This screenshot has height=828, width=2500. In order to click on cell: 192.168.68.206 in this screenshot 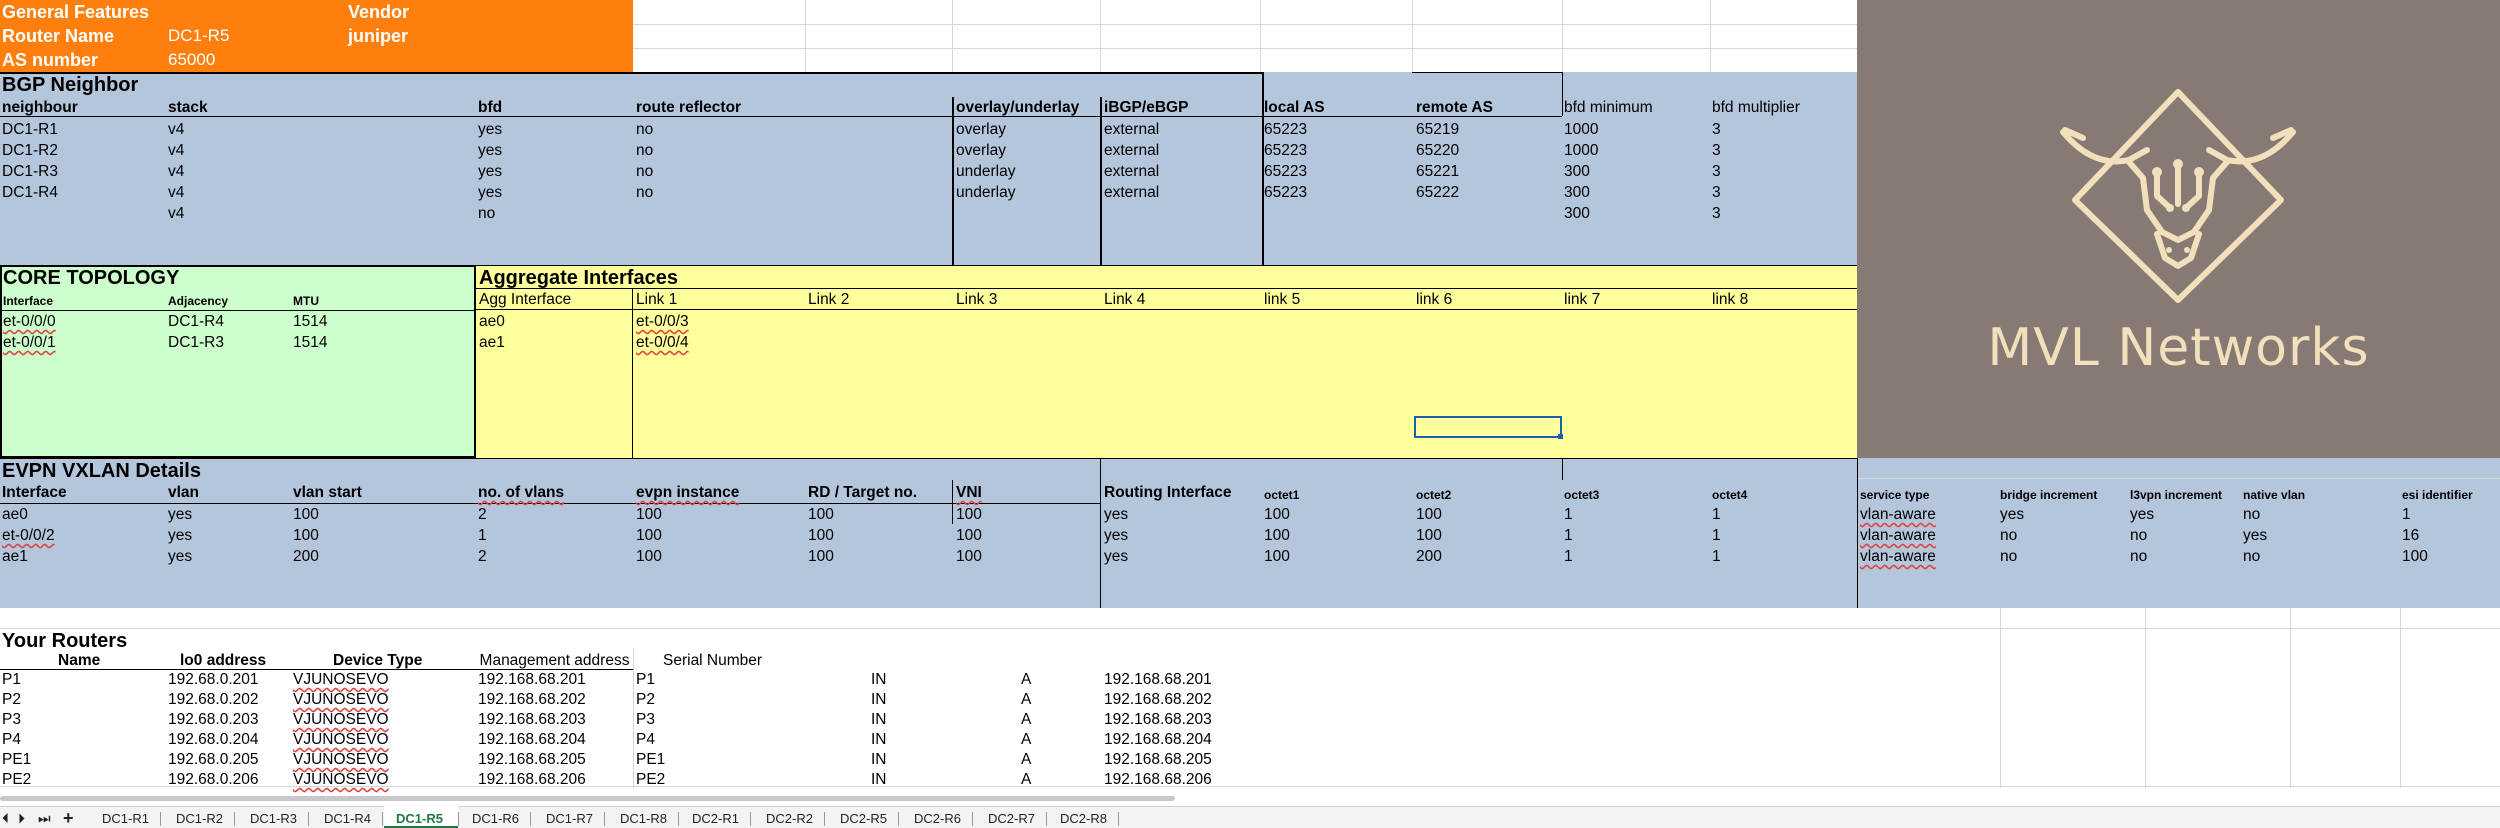, I will do `click(1158, 779)`.